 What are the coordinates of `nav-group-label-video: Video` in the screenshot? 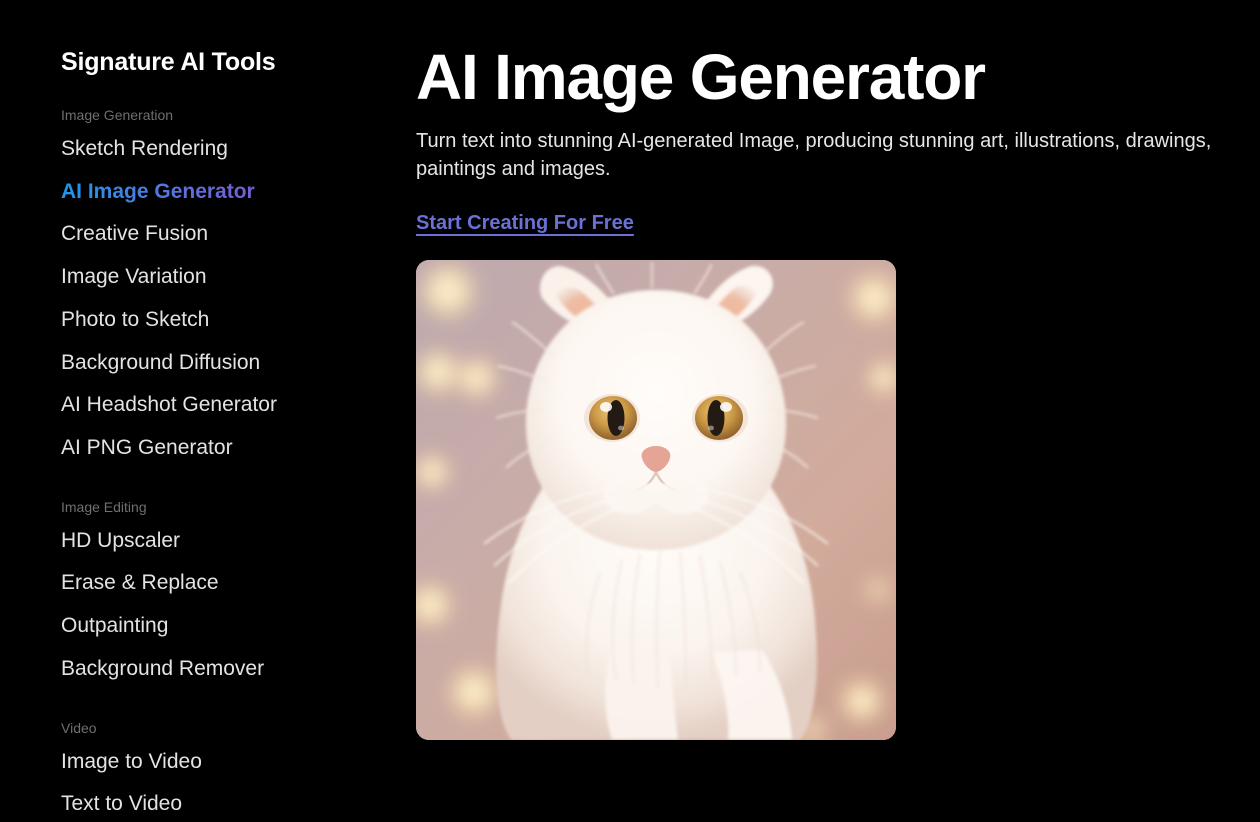 It's located at (79, 727).